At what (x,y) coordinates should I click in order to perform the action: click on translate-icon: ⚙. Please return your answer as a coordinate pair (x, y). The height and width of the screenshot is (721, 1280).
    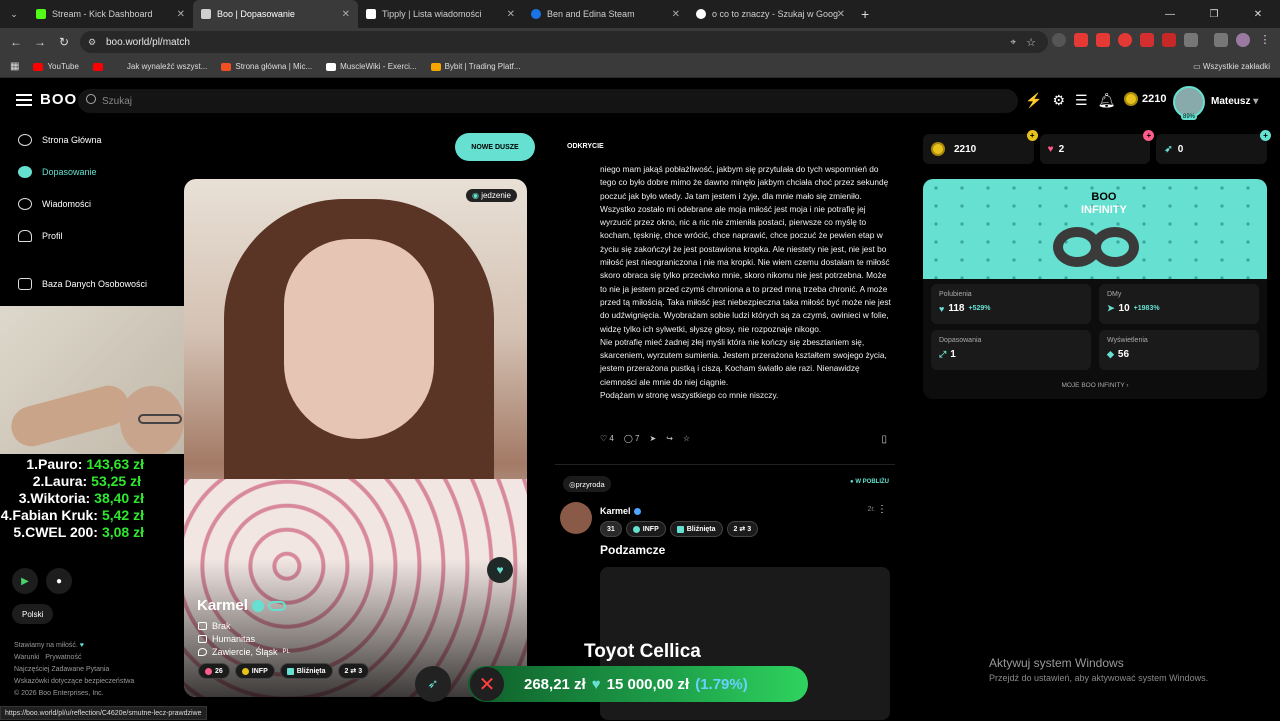
    Looking at the image, I should click on (1058, 100).